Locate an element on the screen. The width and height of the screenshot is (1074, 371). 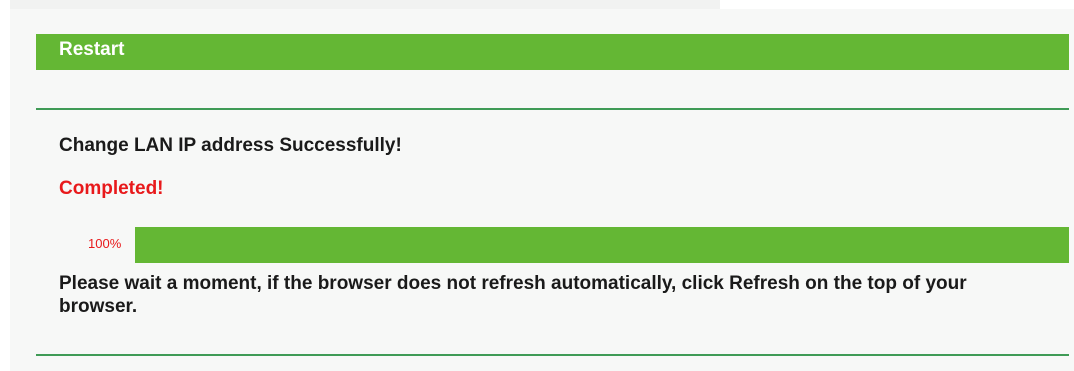
progress-fill is located at coordinates (602, 245).